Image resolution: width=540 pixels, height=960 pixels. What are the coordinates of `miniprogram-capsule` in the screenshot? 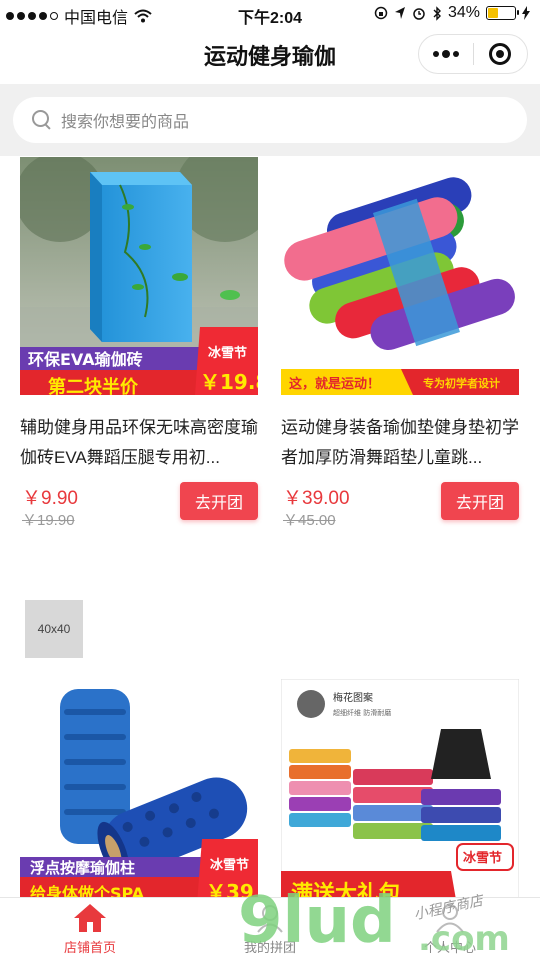 It's located at (473, 54).